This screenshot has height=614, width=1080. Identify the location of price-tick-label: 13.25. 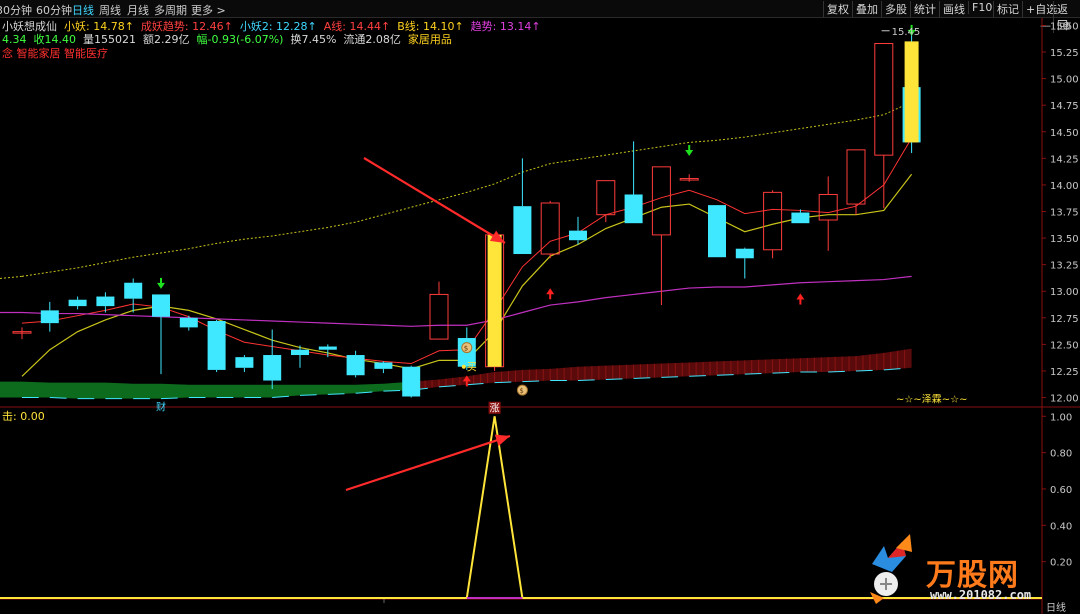
(1064, 266).